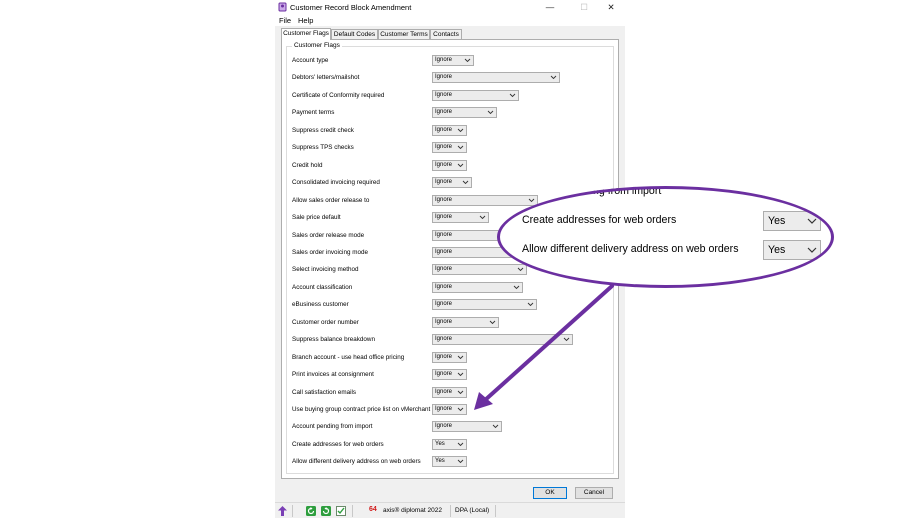 The height and width of the screenshot is (518, 900). I want to click on flag-row: Suppress credit check Ignore, so click(451, 131).